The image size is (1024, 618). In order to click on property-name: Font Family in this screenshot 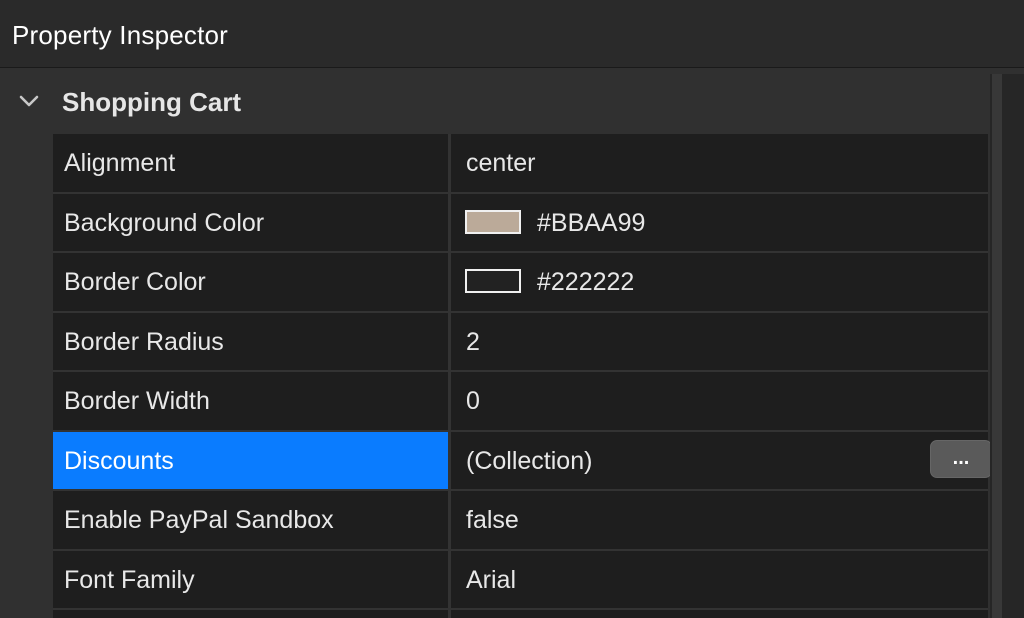, I will do `click(129, 579)`.